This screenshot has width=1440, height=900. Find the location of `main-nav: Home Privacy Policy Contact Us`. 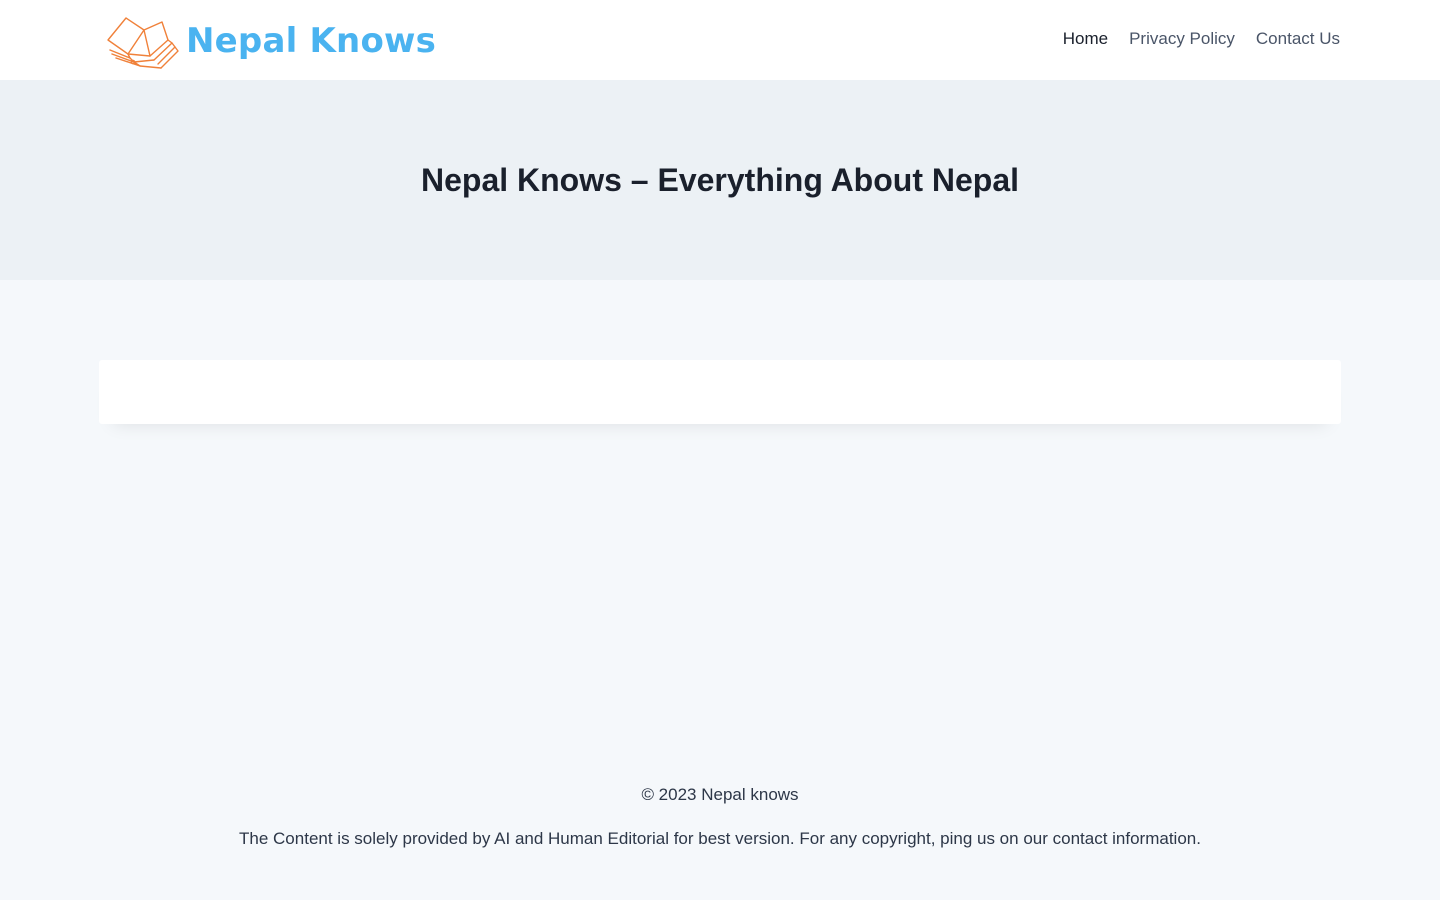

main-nav: Home Privacy Policy Contact Us is located at coordinates (1191, 40).